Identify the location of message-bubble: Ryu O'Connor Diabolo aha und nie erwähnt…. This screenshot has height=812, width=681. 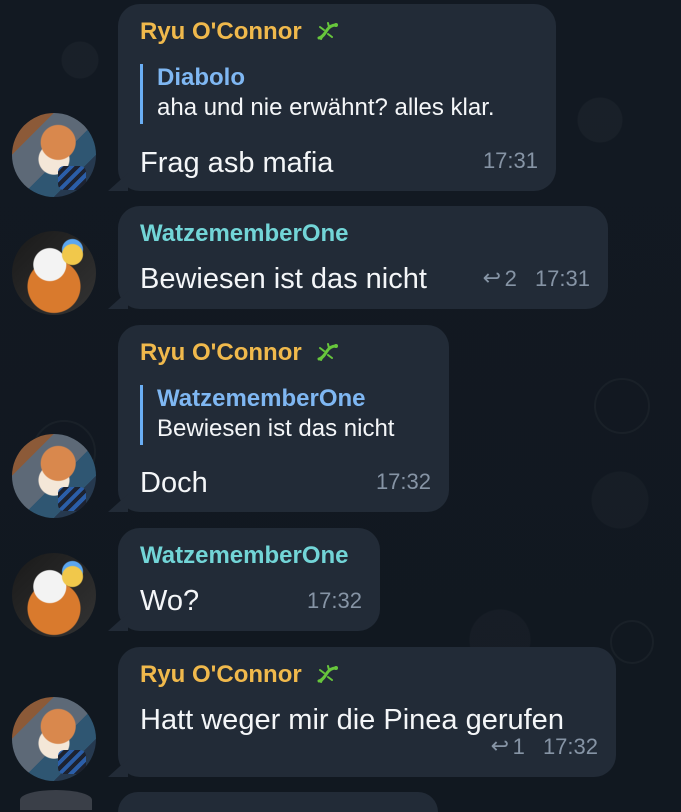
(337, 97).